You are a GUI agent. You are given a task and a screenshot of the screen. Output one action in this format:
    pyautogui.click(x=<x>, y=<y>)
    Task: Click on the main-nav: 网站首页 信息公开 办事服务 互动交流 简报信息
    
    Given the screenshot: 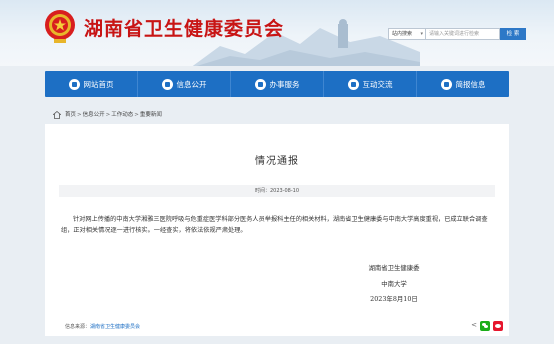 What is the action you would take?
    pyautogui.click(x=277, y=84)
    